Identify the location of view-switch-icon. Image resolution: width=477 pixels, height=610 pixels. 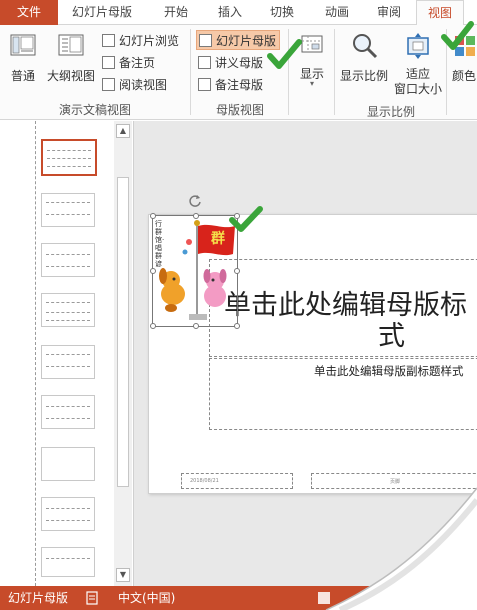
(324, 598).